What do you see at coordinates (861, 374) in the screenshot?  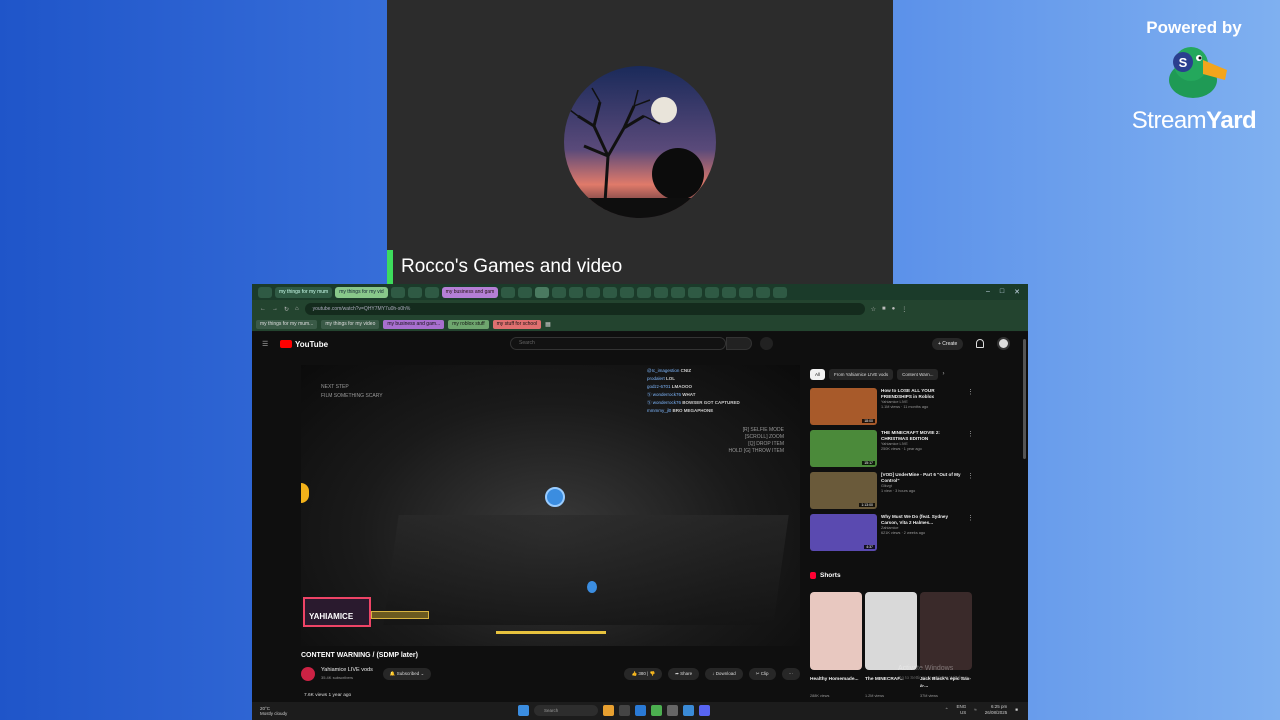 I see `chip-channel: From Yahiamice LIVE vods` at bounding box center [861, 374].